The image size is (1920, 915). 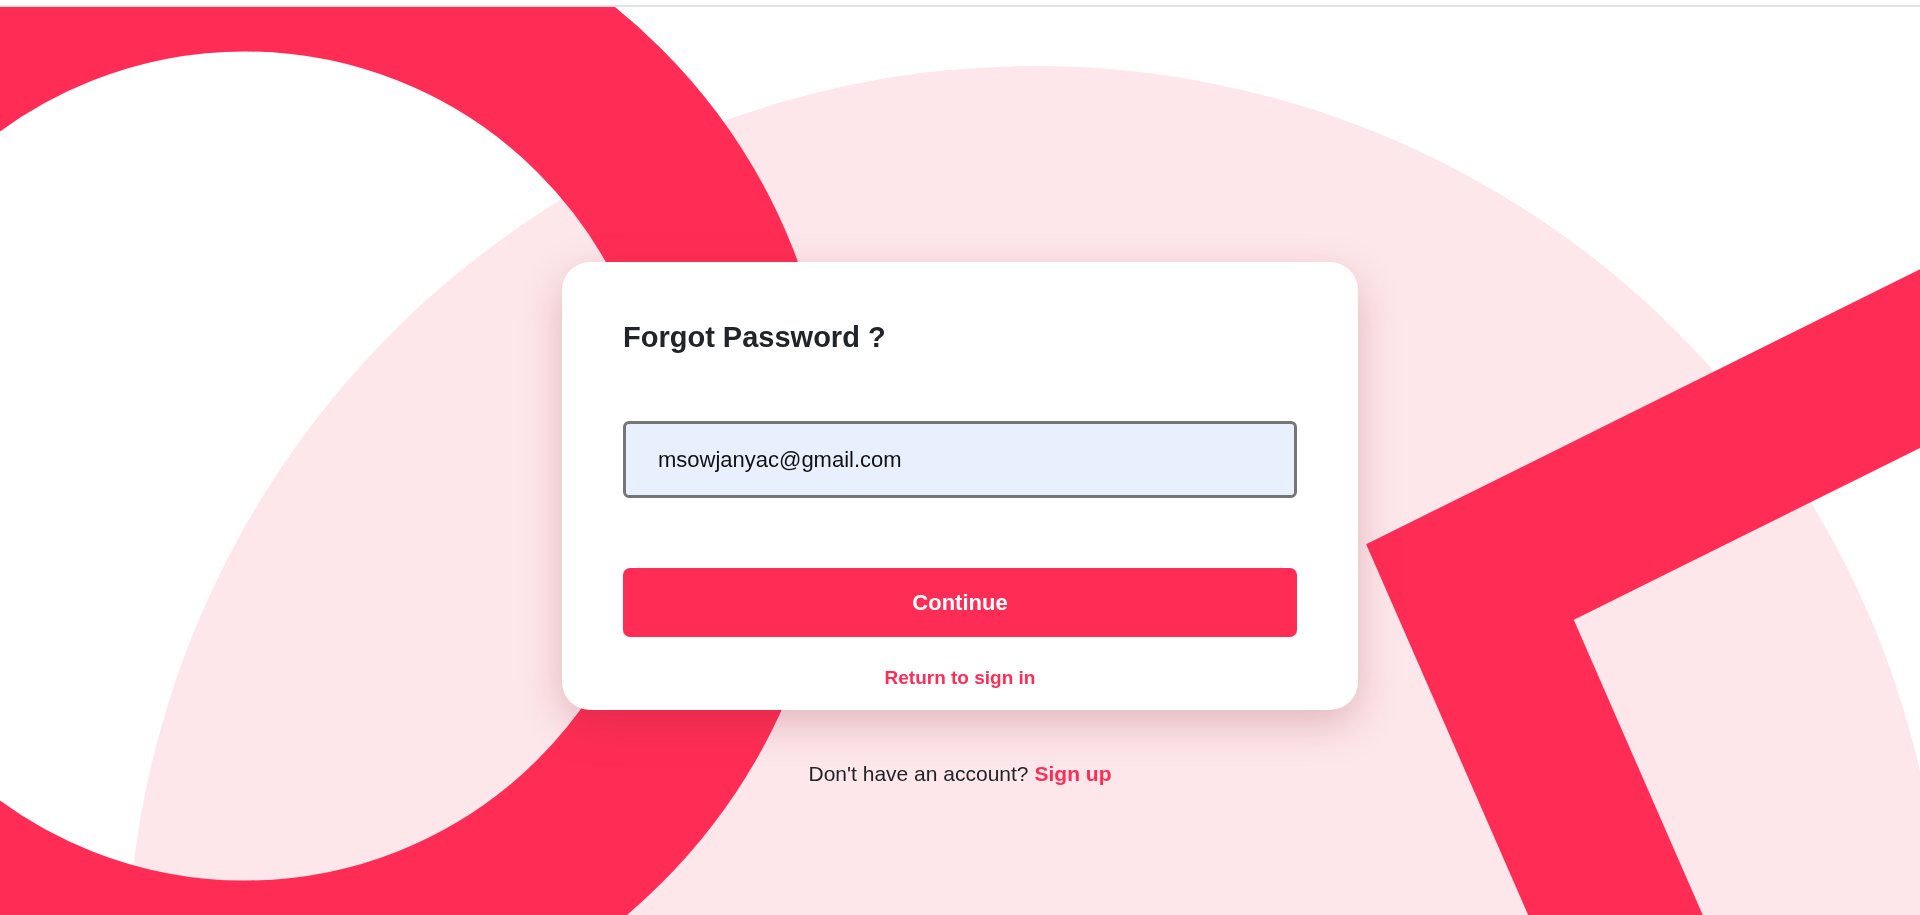 What do you see at coordinates (960, 678) in the screenshot?
I see `return-to-sign-in-link: Return to sign in` at bounding box center [960, 678].